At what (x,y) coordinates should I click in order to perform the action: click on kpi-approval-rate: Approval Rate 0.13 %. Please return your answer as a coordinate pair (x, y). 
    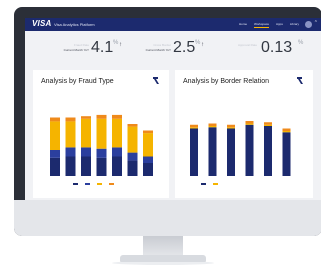
    Looking at the image, I should click on (269, 49).